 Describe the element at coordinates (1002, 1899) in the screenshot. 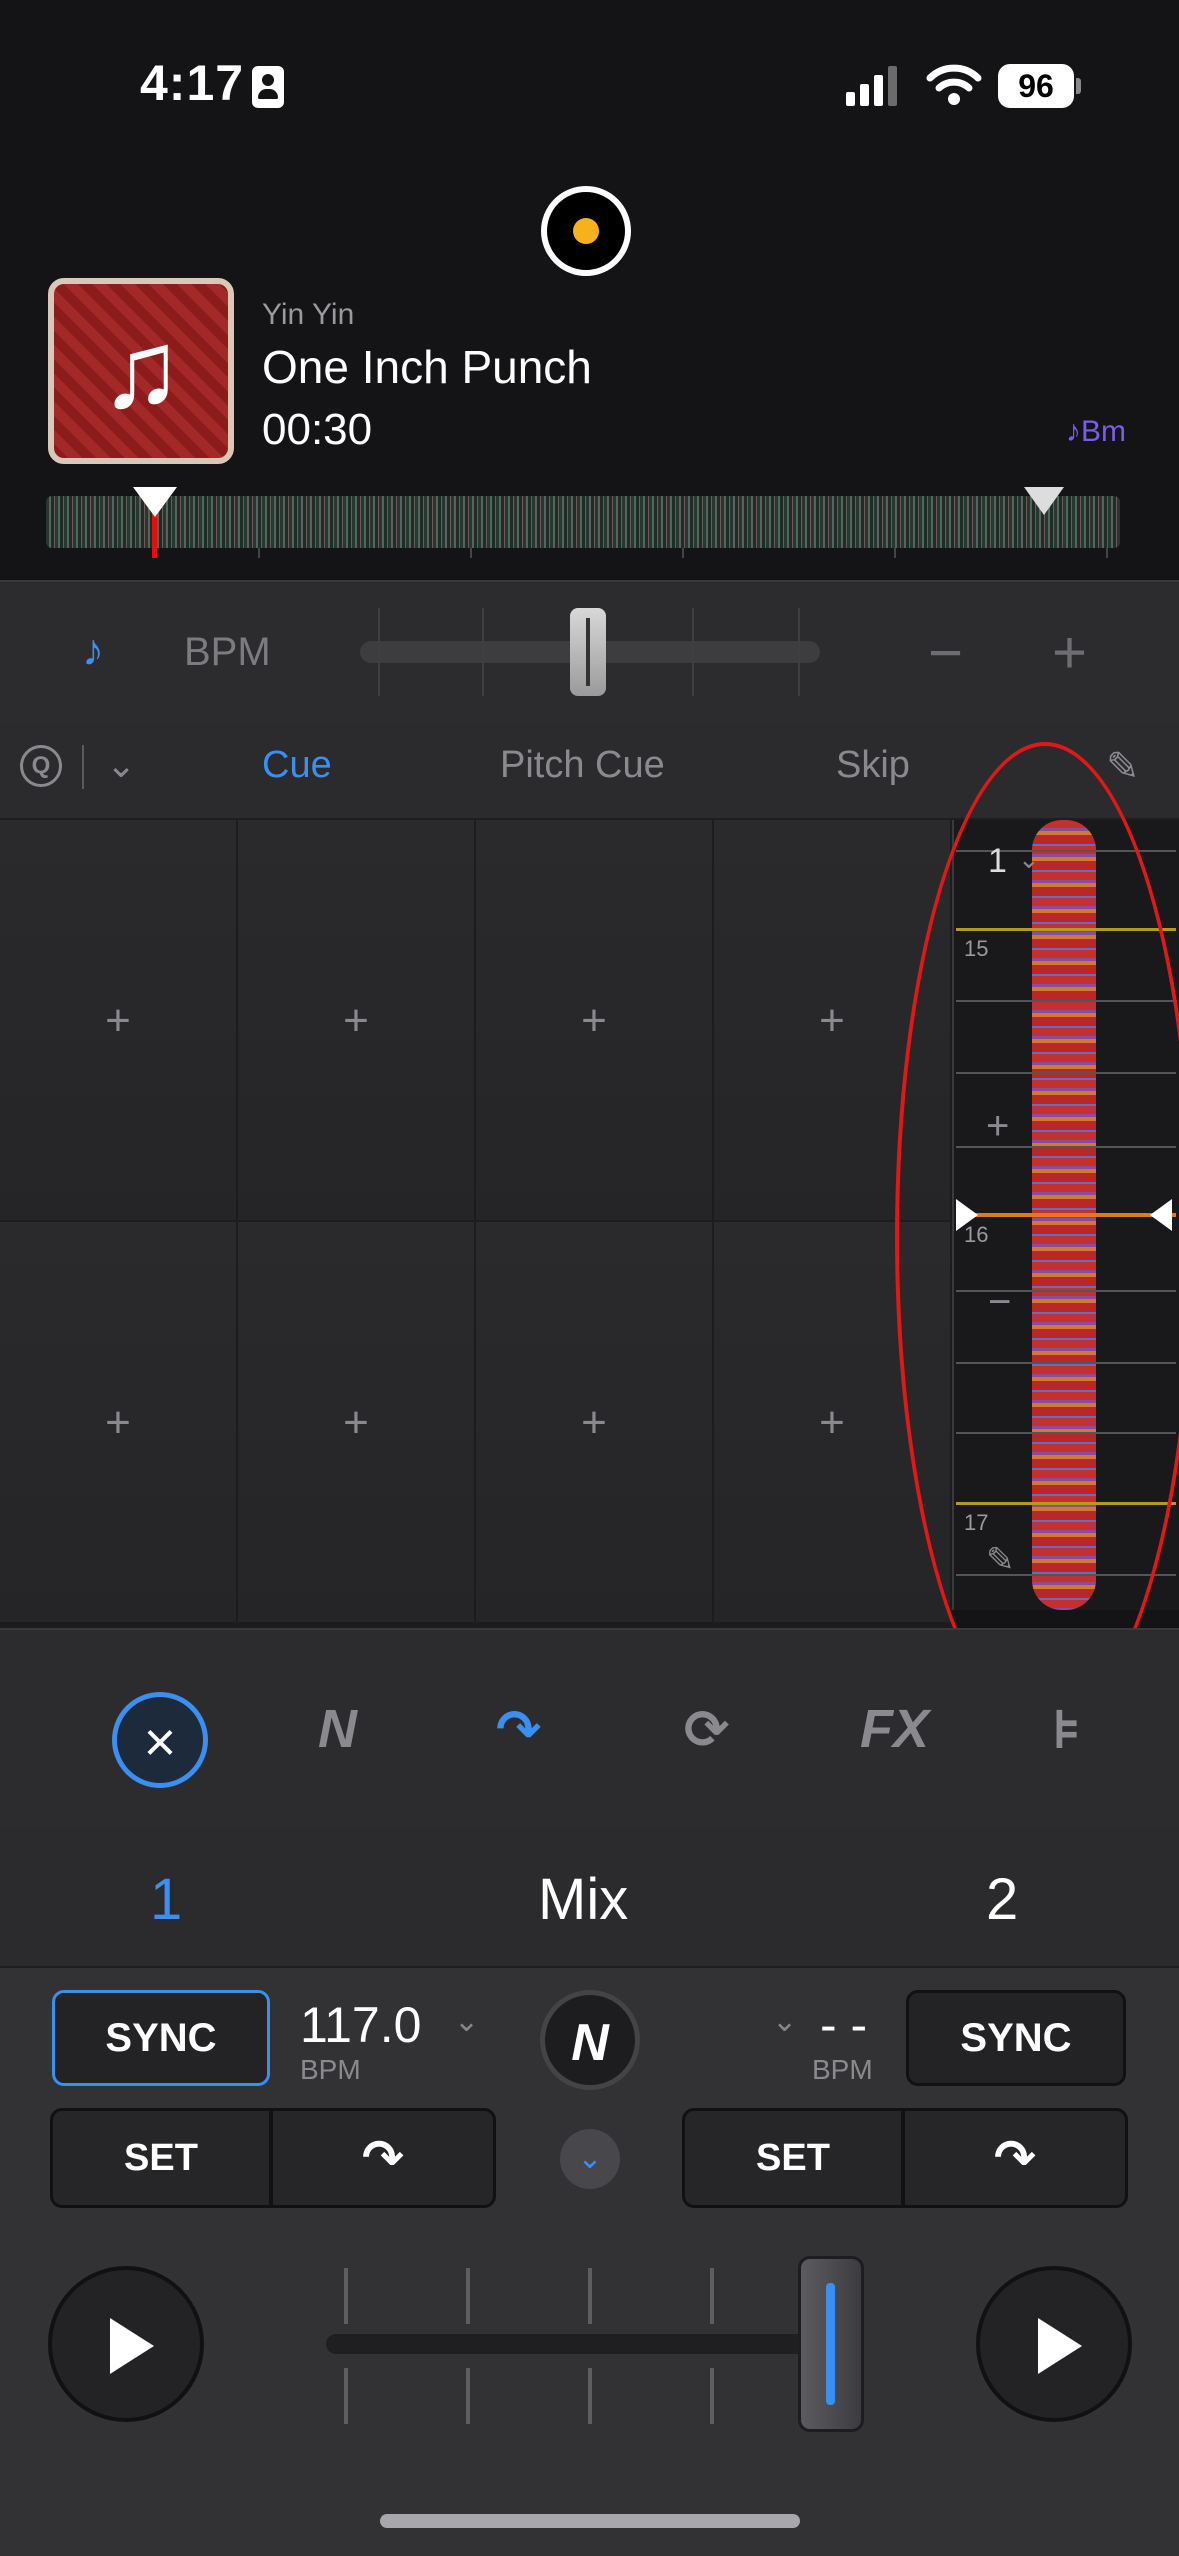

I see `deck-2-tab: 2` at that location.